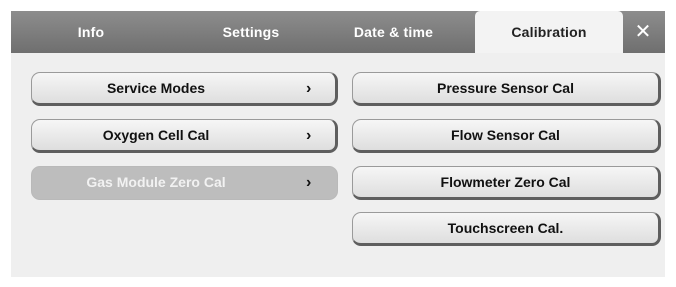 The height and width of the screenshot is (287, 676). I want to click on tab-date-time: Date & time, so click(393, 32).